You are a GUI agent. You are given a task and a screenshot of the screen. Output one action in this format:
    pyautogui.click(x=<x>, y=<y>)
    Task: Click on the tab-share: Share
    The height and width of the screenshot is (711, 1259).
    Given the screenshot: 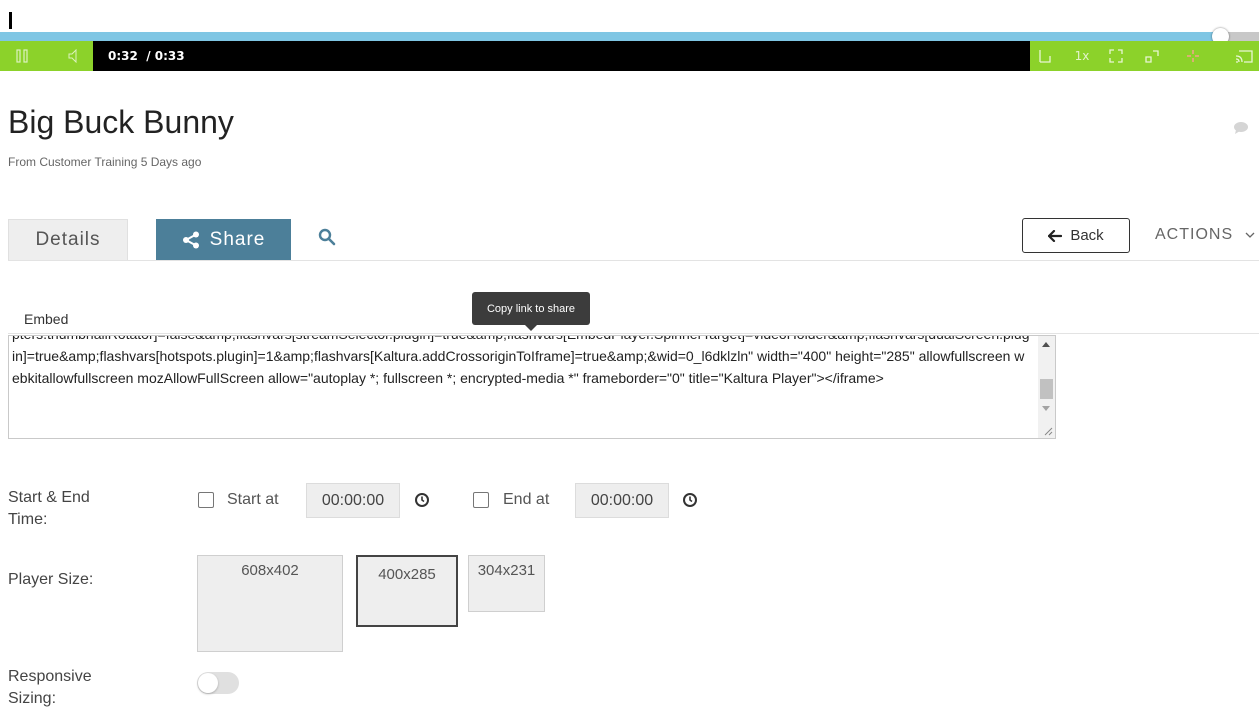 What is the action you would take?
    pyautogui.click(x=223, y=239)
    